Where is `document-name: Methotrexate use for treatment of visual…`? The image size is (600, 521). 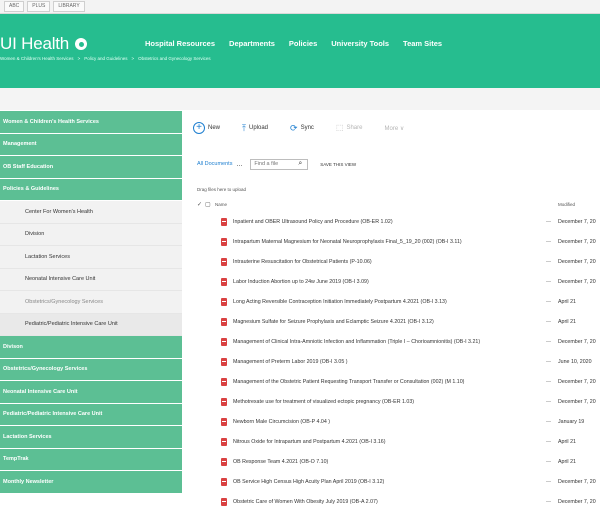
document-name: Methotrexate use for treatment of visual… is located at coordinates (389, 402).